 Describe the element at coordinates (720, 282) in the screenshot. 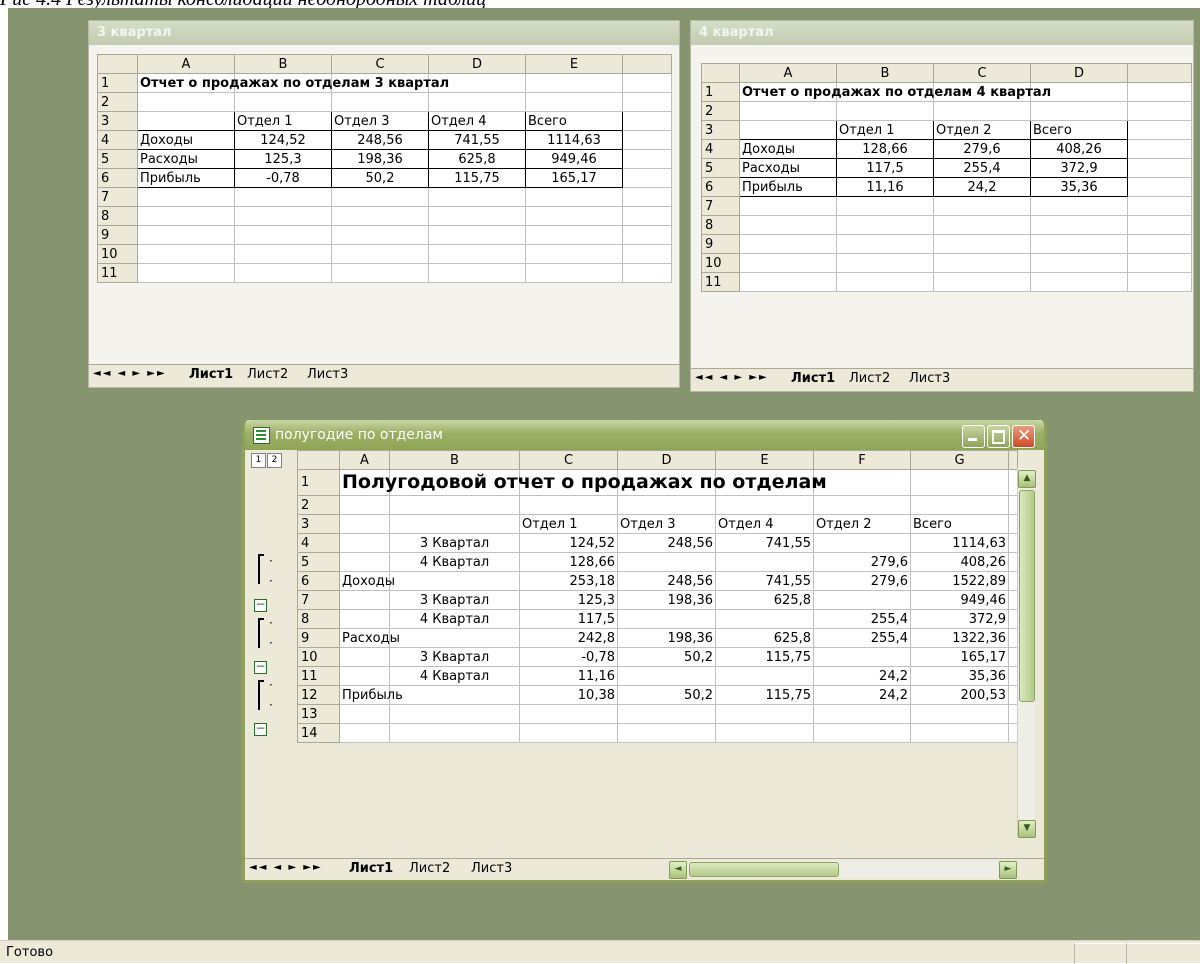

I see `row-header: 11` at that location.